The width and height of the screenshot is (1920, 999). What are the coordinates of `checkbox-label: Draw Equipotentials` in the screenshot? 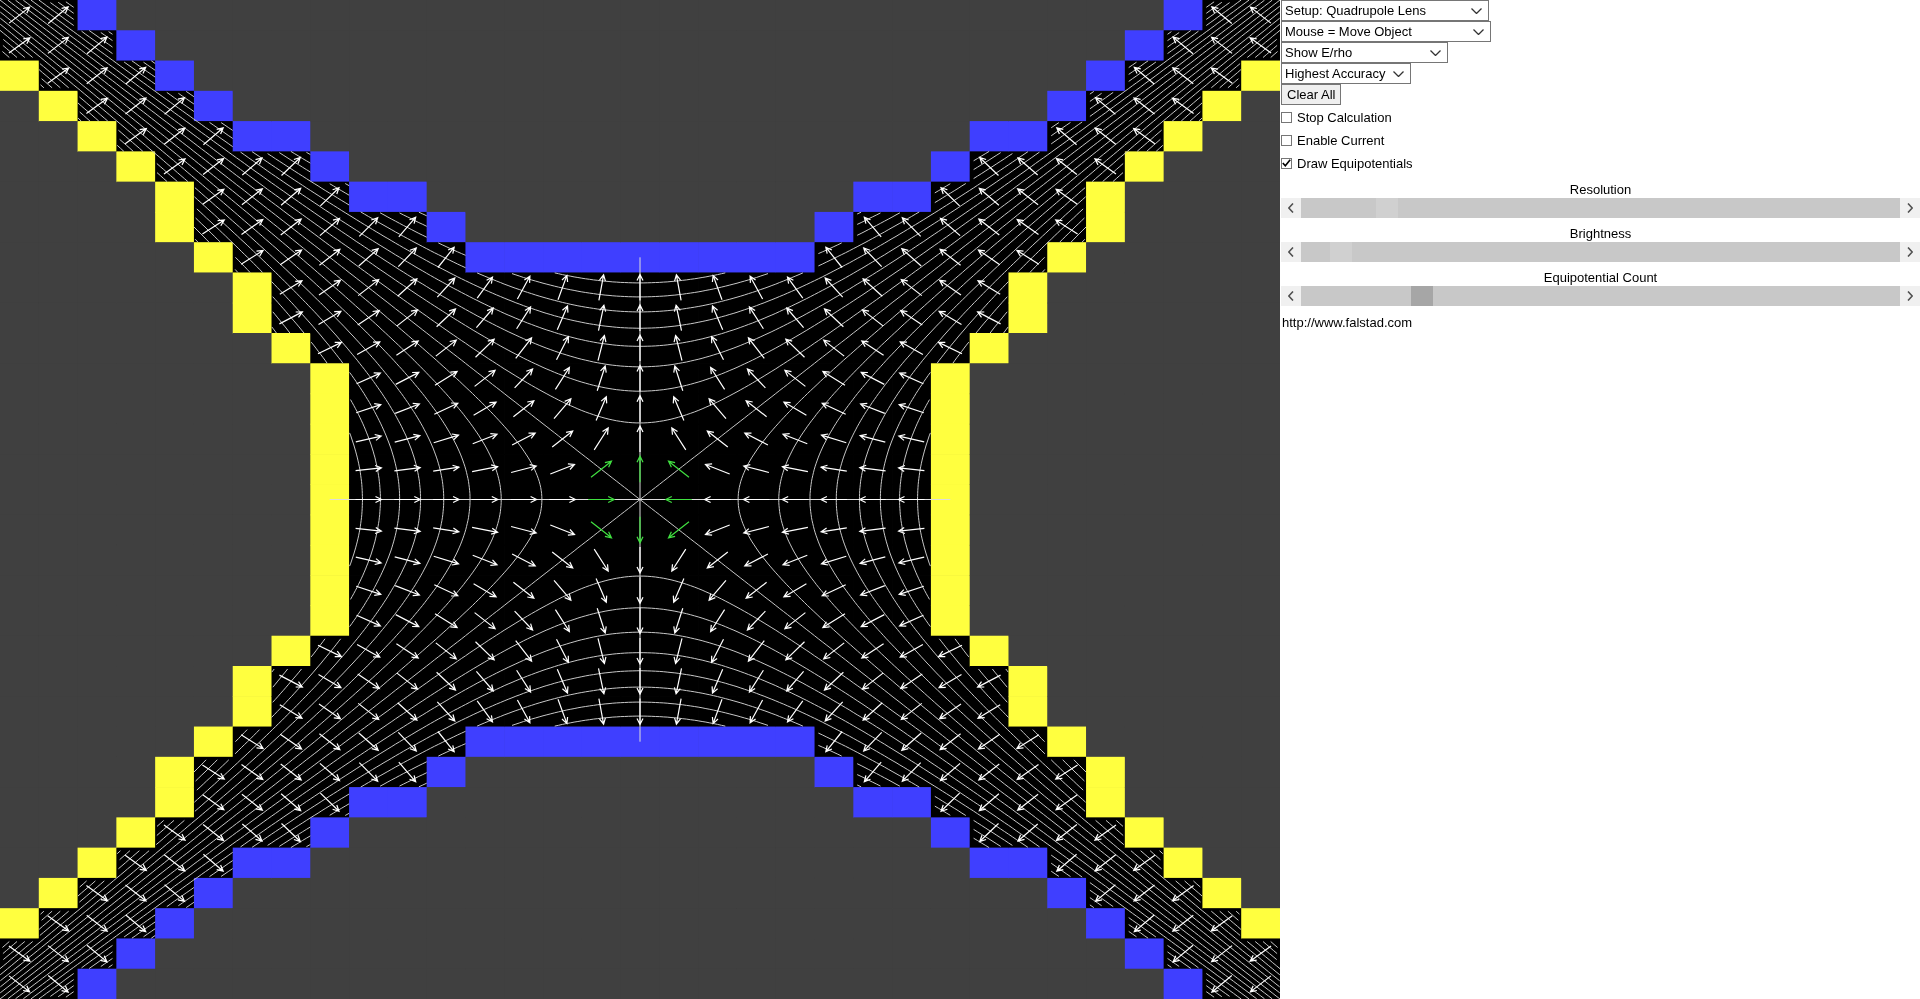 It's located at (1355, 163).